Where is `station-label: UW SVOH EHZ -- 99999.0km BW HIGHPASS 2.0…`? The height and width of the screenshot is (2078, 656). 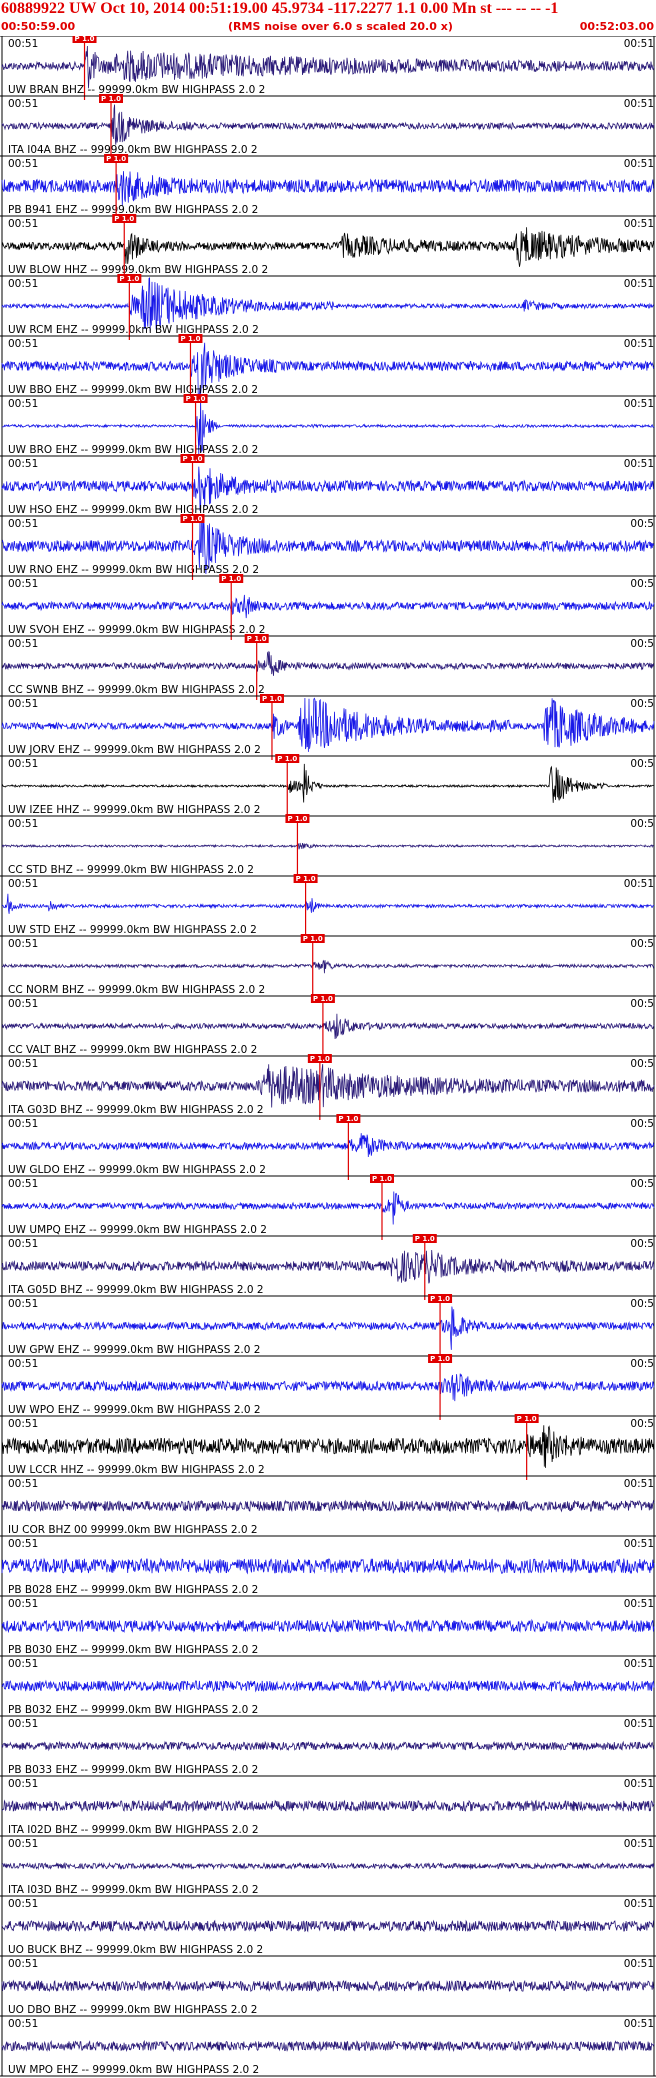 station-label: UW SVOH EHZ -- 99999.0km BW HIGHPASS 2.0… is located at coordinates (136, 630).